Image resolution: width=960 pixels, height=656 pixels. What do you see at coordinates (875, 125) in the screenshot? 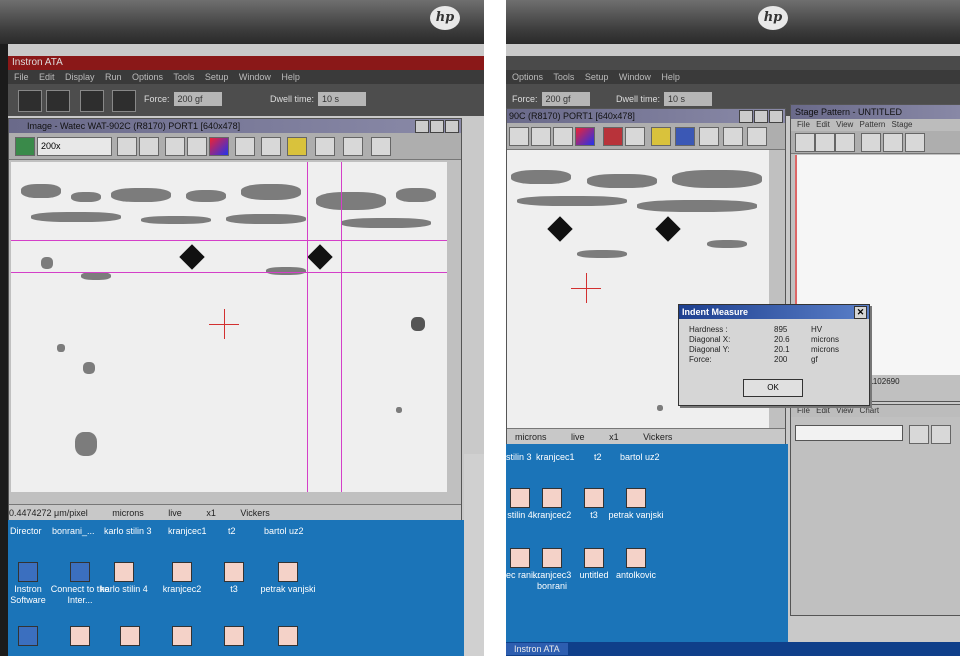
I see `stage-menu: File Edit View Pattern Stage` at bounding box center [875, 125].